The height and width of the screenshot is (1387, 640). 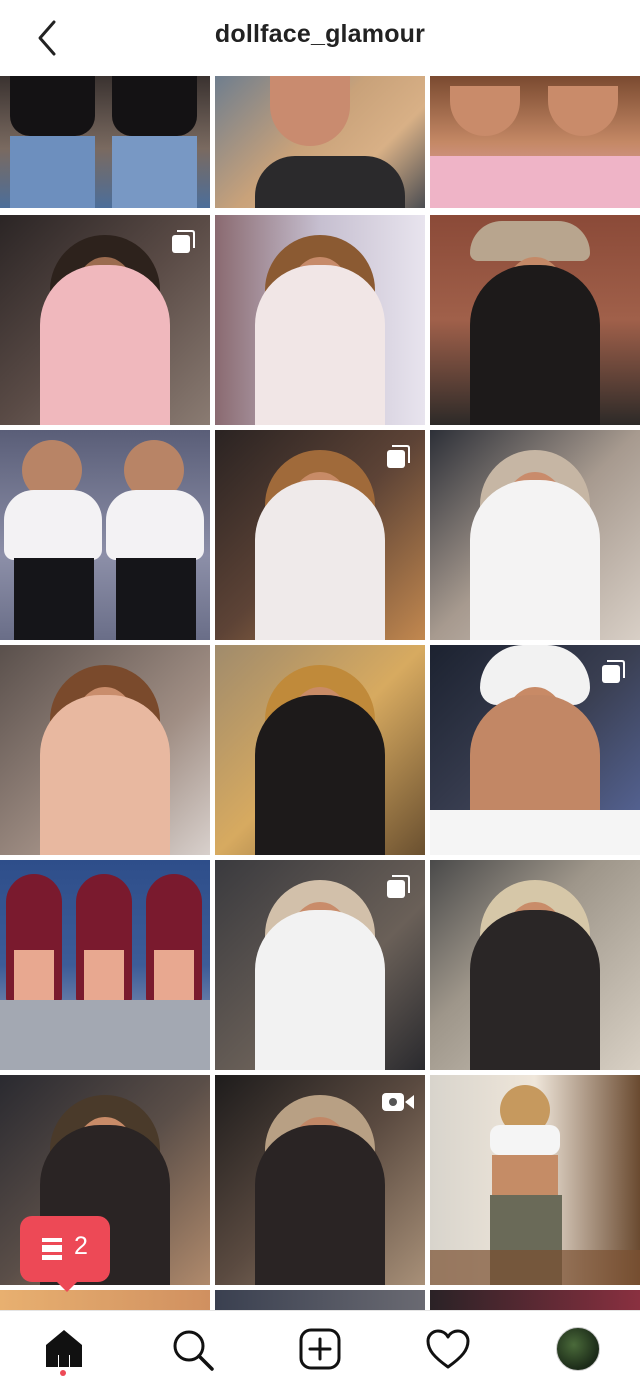 What do you see at coordinates (63, 1373) in the screenshot?
I see `home-active-indicator` at bounding box center [63, 1373].